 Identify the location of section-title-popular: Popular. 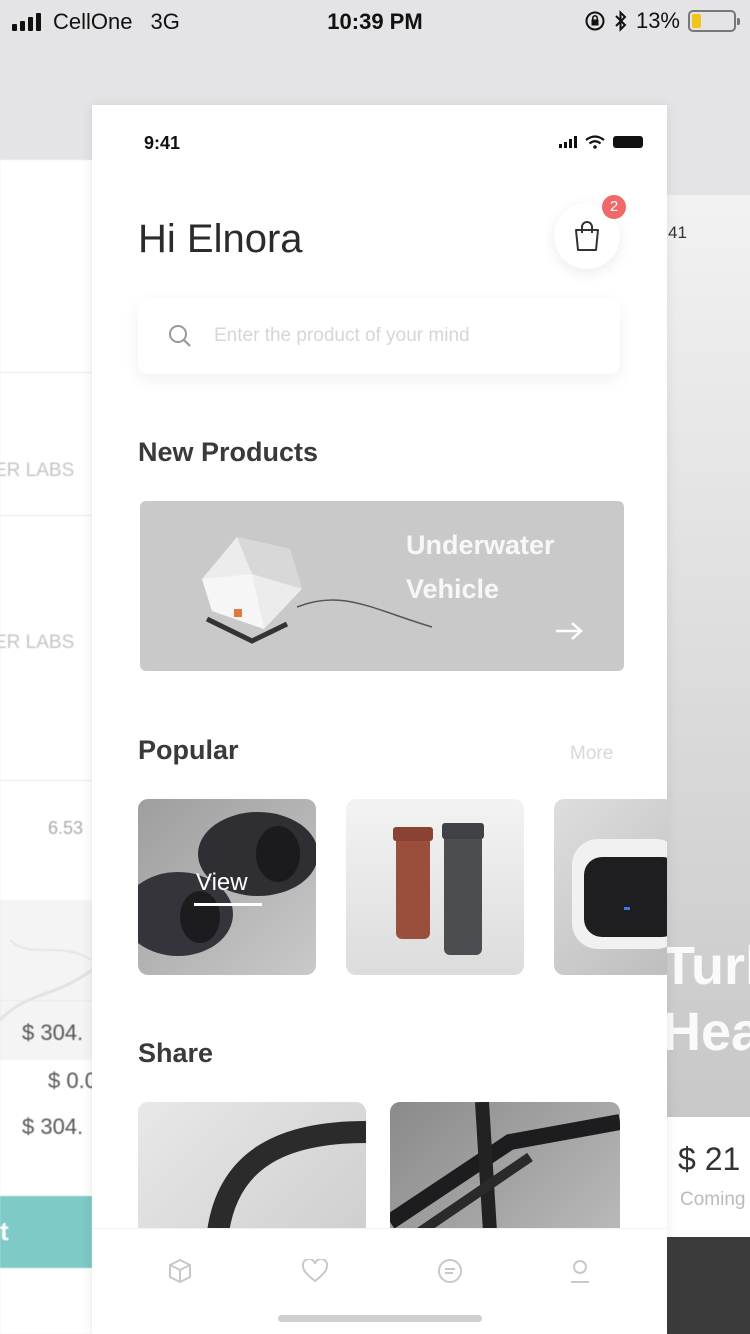
(188, 750).